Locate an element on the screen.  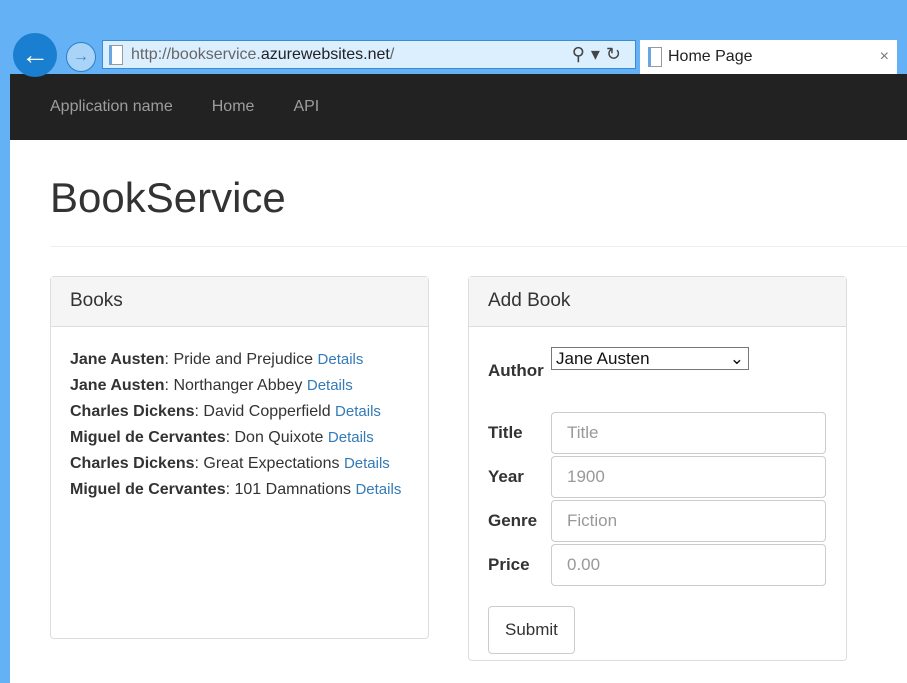
form-row: Title Title is located at coordinates (657, 433).